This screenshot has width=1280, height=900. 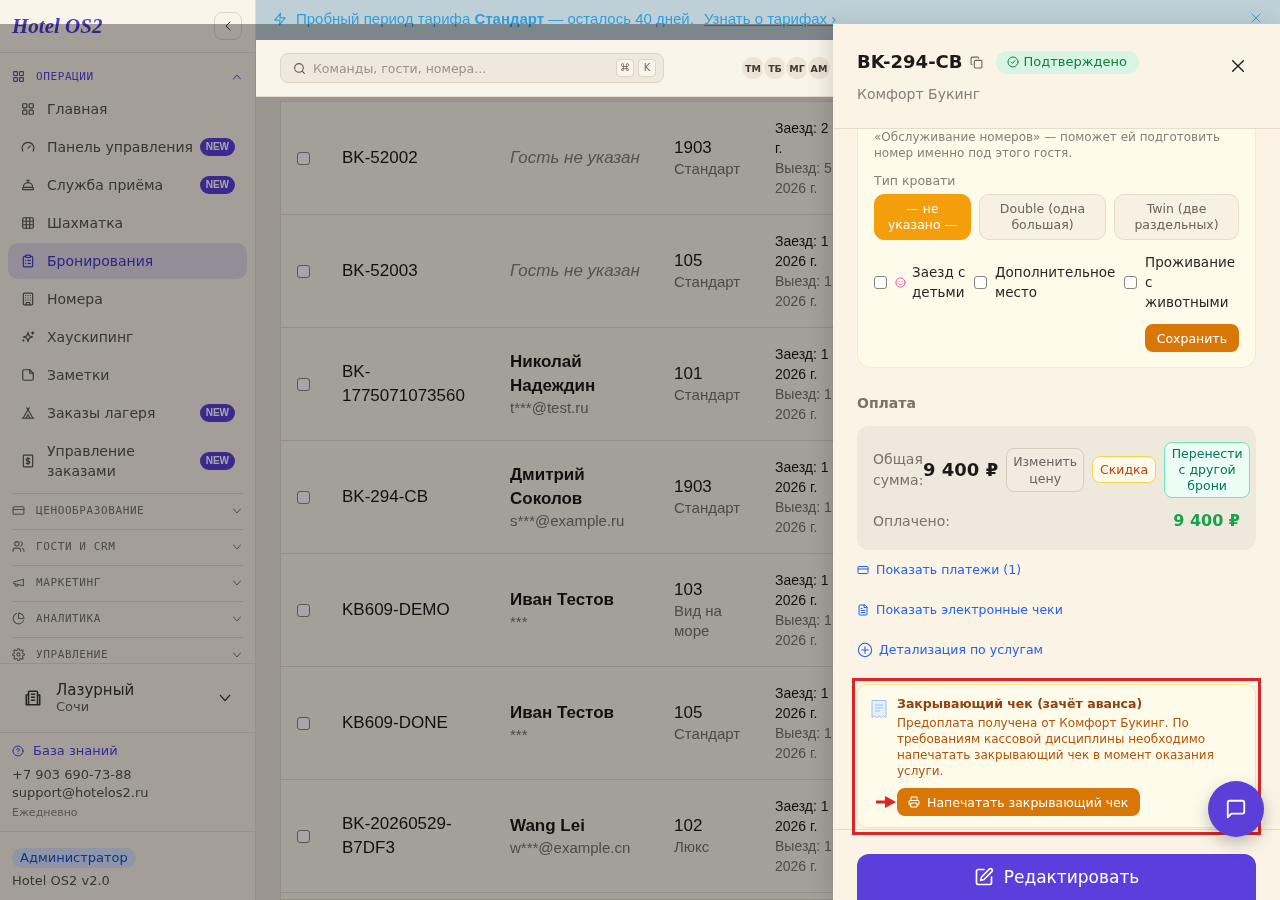 What do you see at coordinates (961, 469) in the screenshot?
I see `total-amount: 9 400 ₽` at bounding box center [961, 469].